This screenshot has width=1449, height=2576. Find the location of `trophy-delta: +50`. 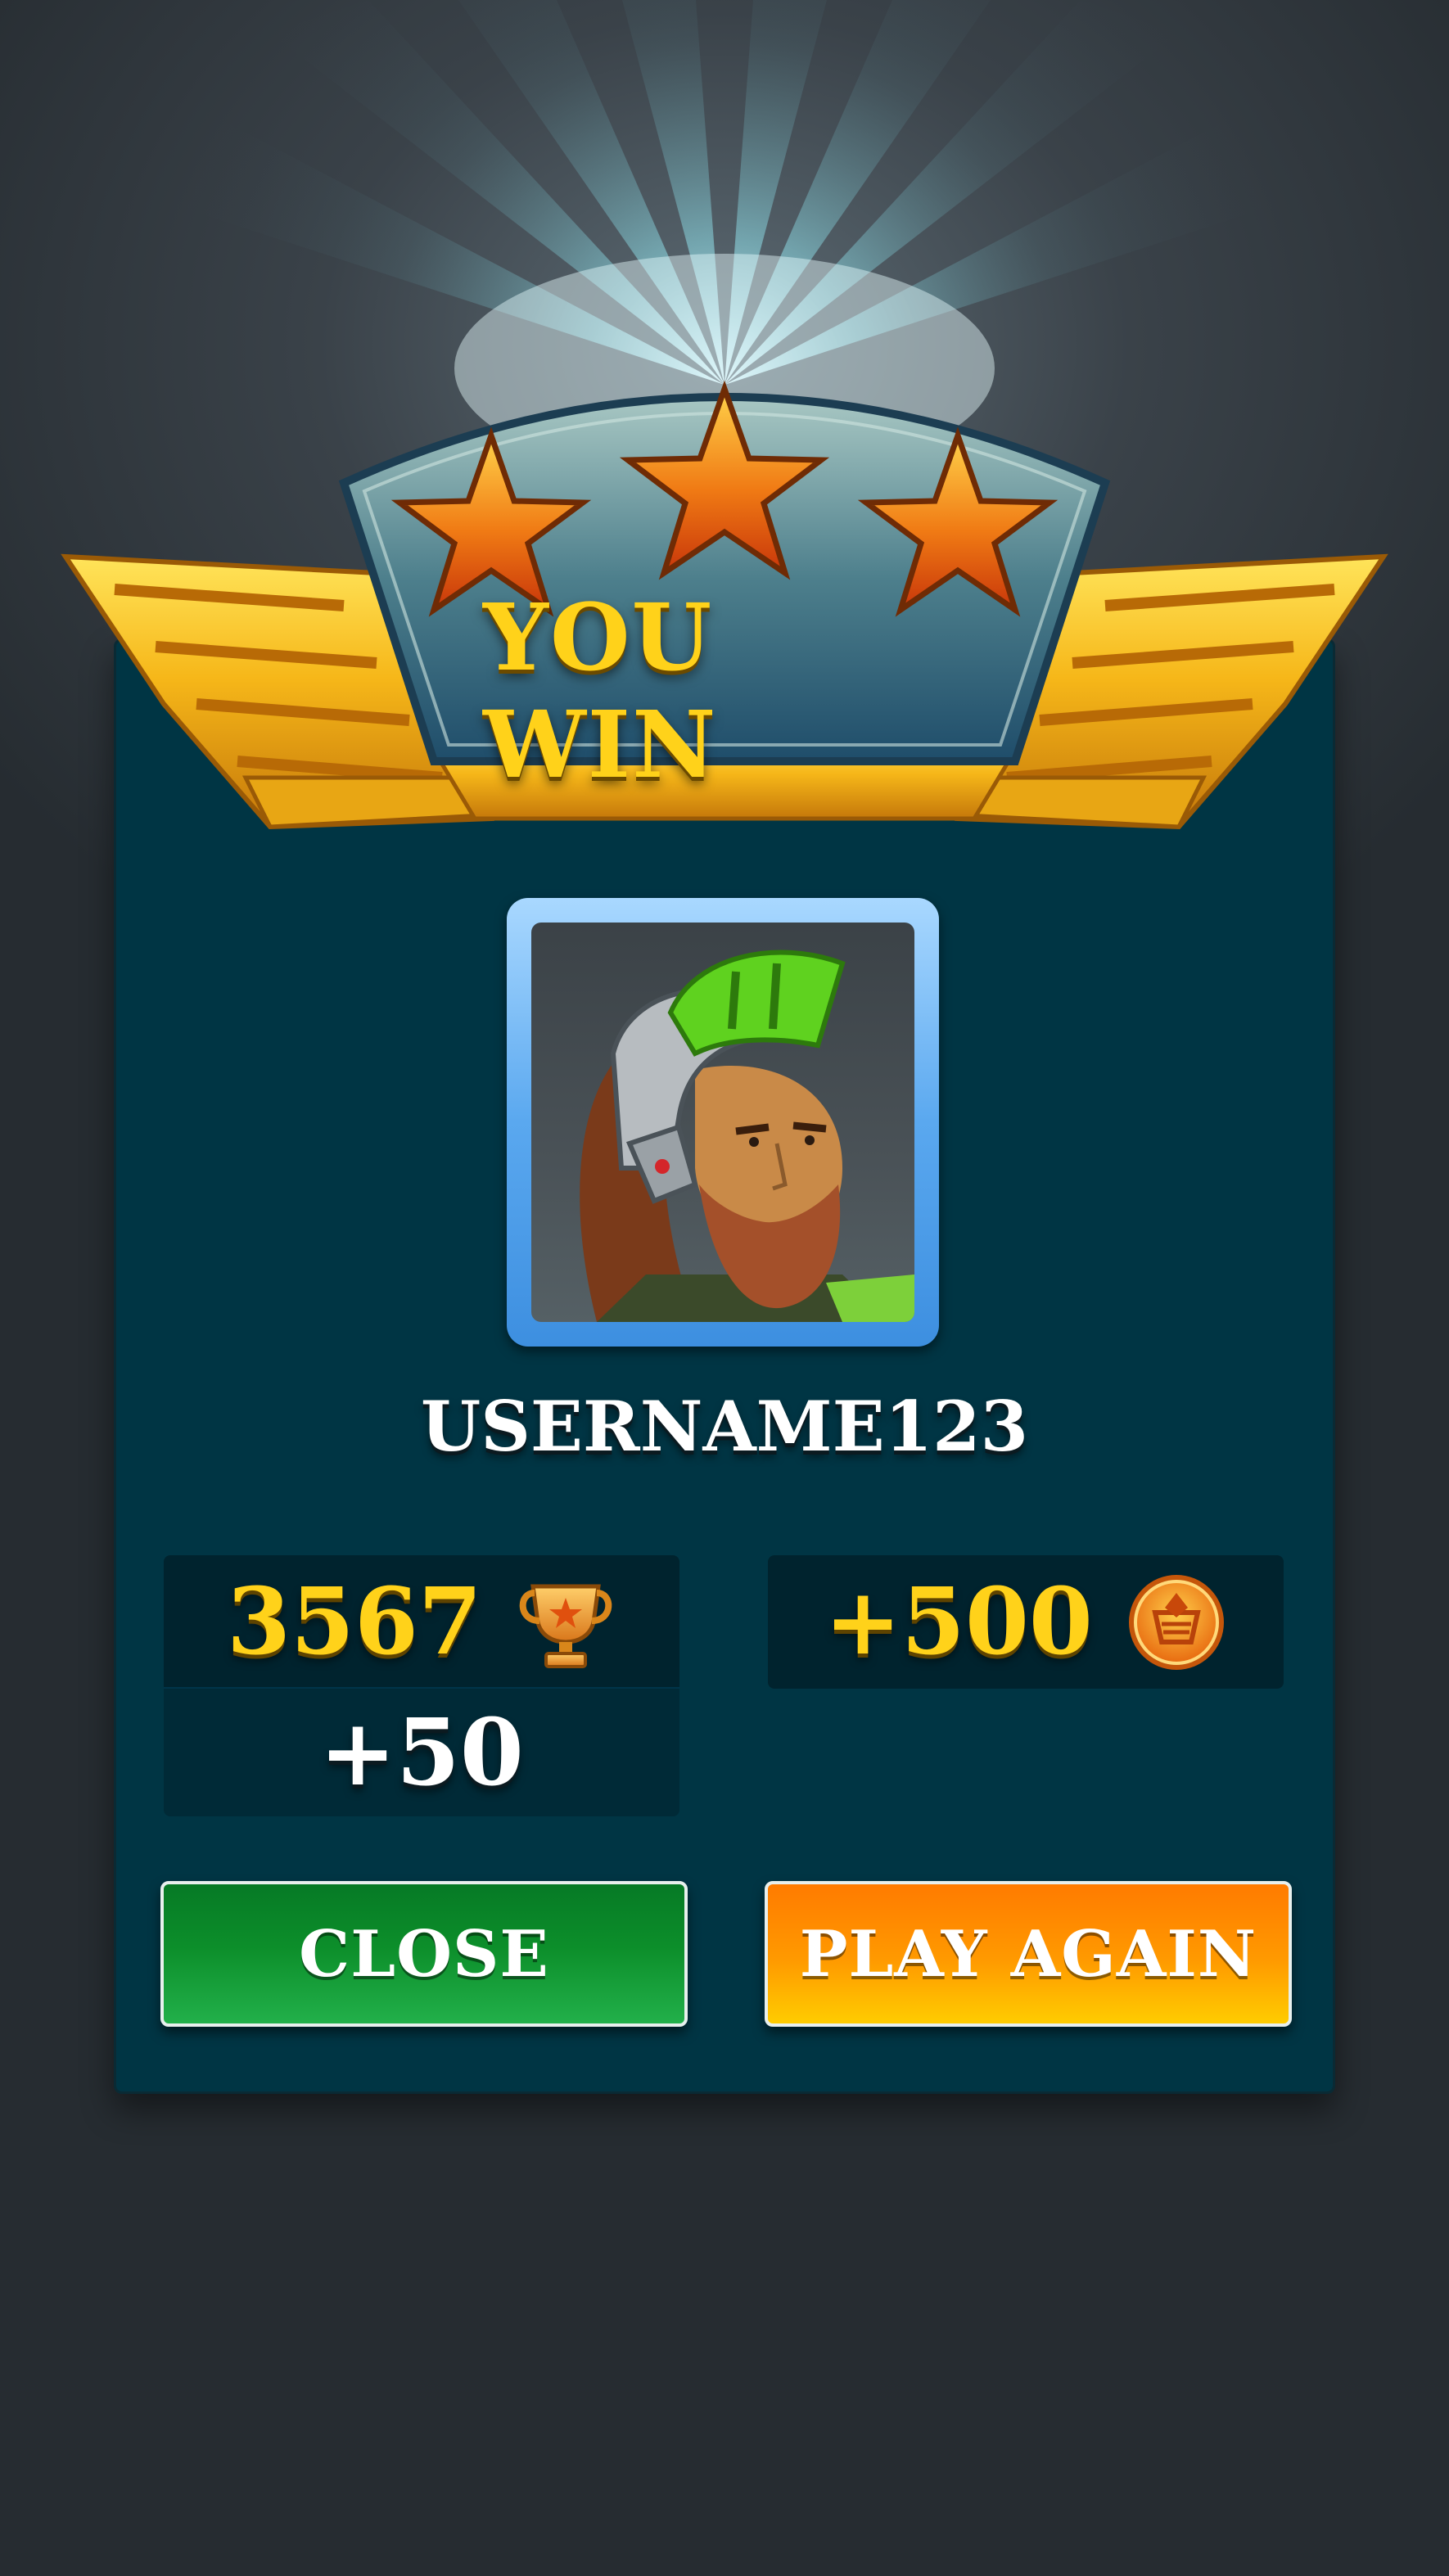

trophy-delta: +50 is located at coordinates (421, 1753).